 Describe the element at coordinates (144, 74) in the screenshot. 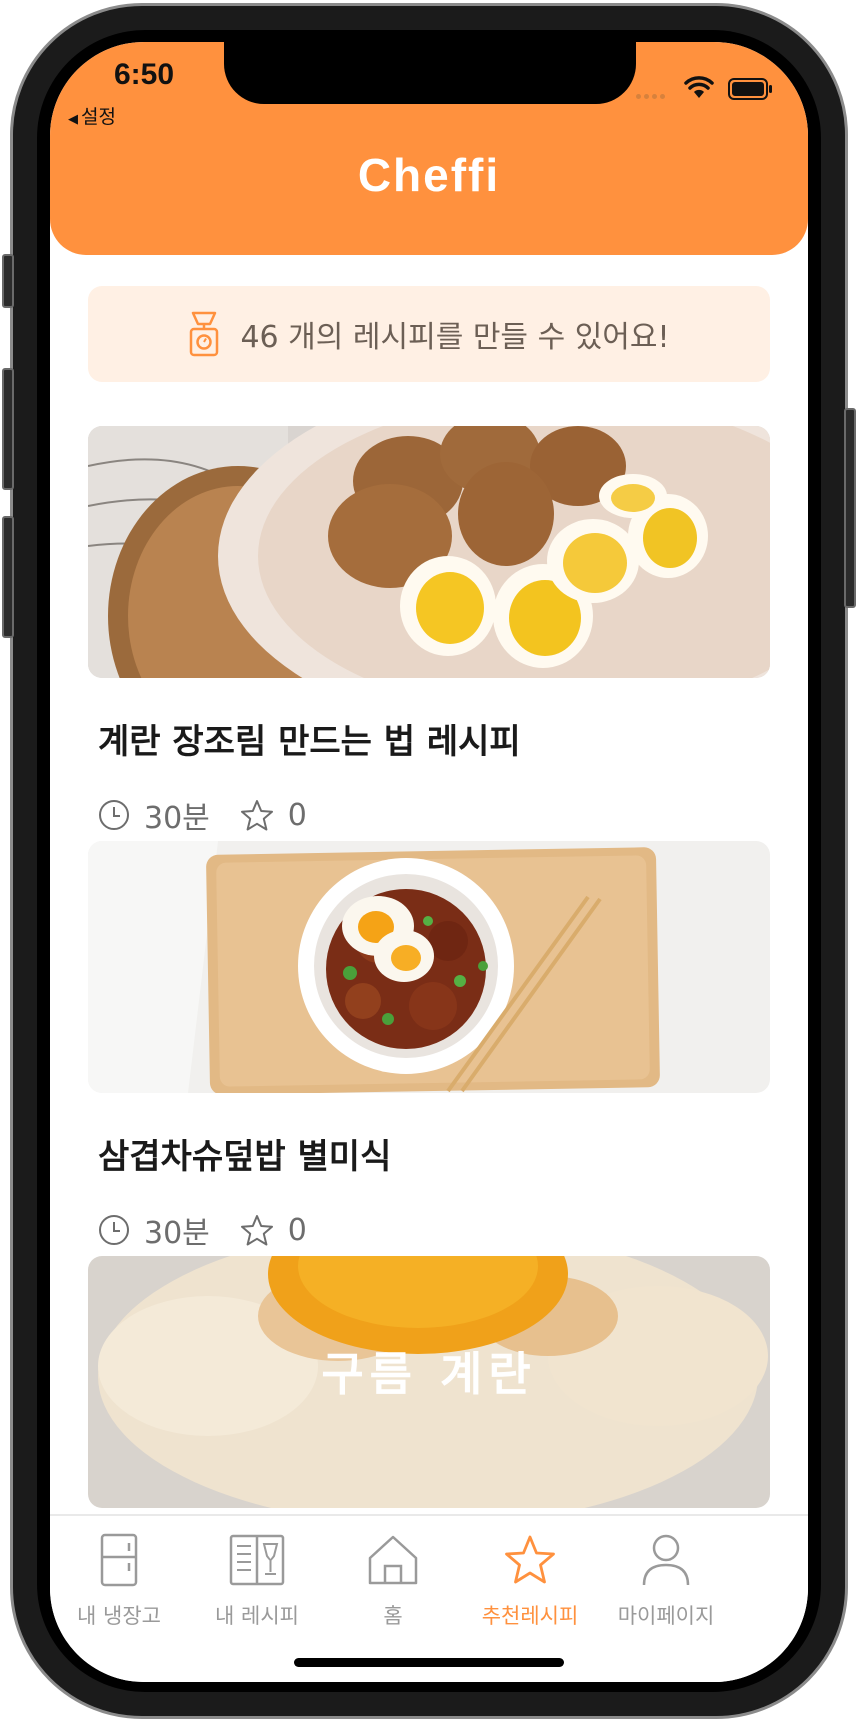

I see `status-time: 6:50` at that location.